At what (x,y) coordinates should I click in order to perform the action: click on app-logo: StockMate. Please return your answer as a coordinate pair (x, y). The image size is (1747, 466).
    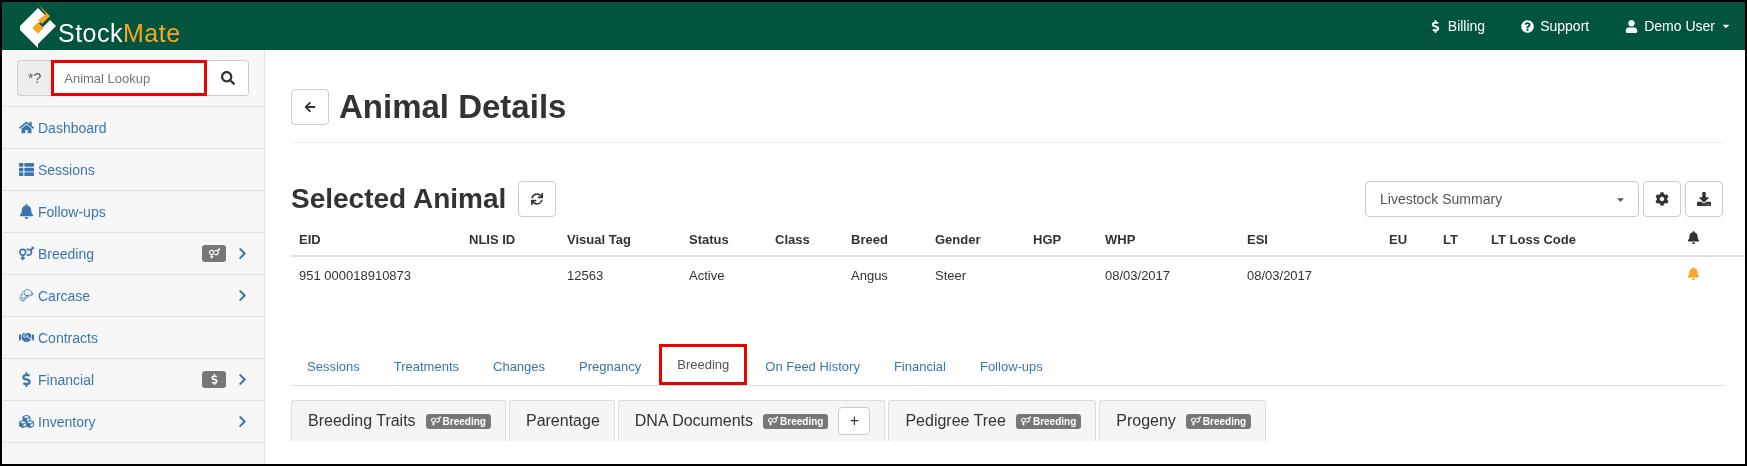
    Looking at the image, I should click on (119, 33).